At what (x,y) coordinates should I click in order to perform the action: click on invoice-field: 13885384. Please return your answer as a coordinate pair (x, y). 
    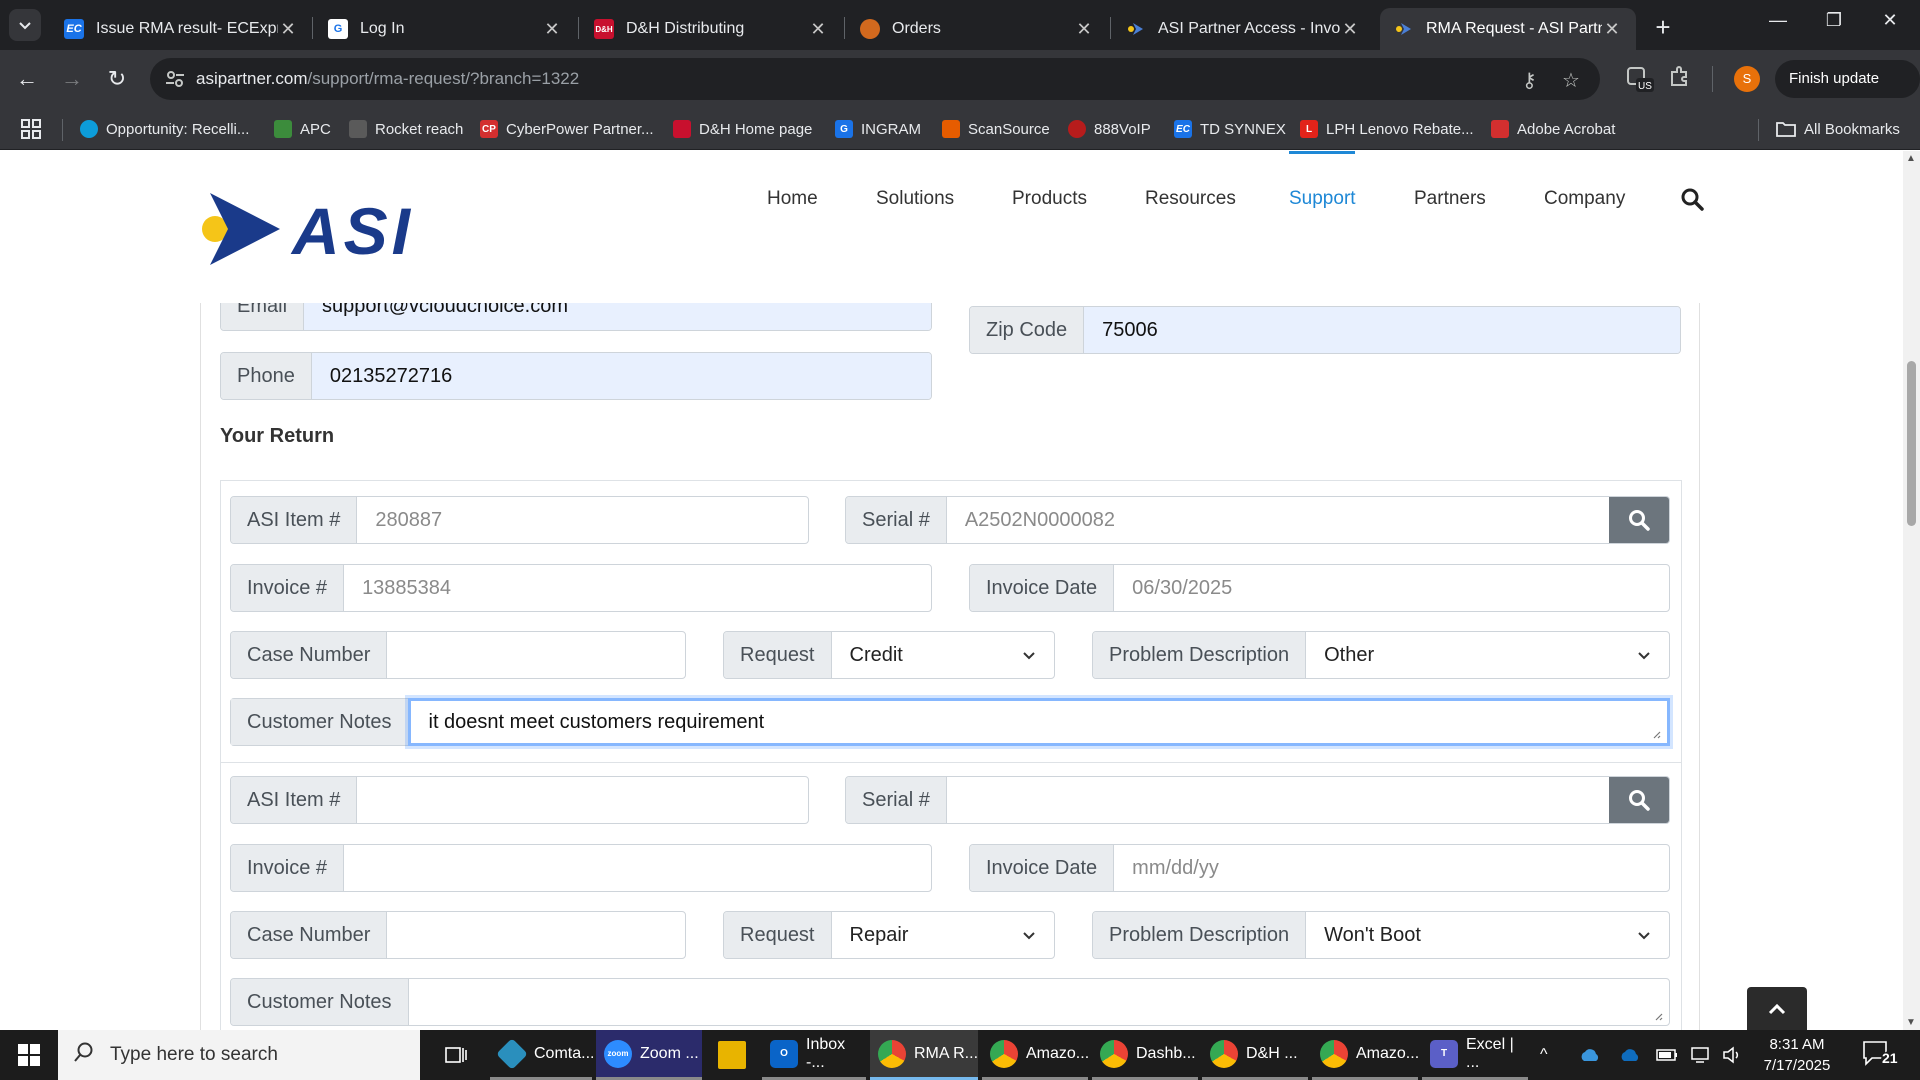
    Looking at the image, I should click on (637, 588).